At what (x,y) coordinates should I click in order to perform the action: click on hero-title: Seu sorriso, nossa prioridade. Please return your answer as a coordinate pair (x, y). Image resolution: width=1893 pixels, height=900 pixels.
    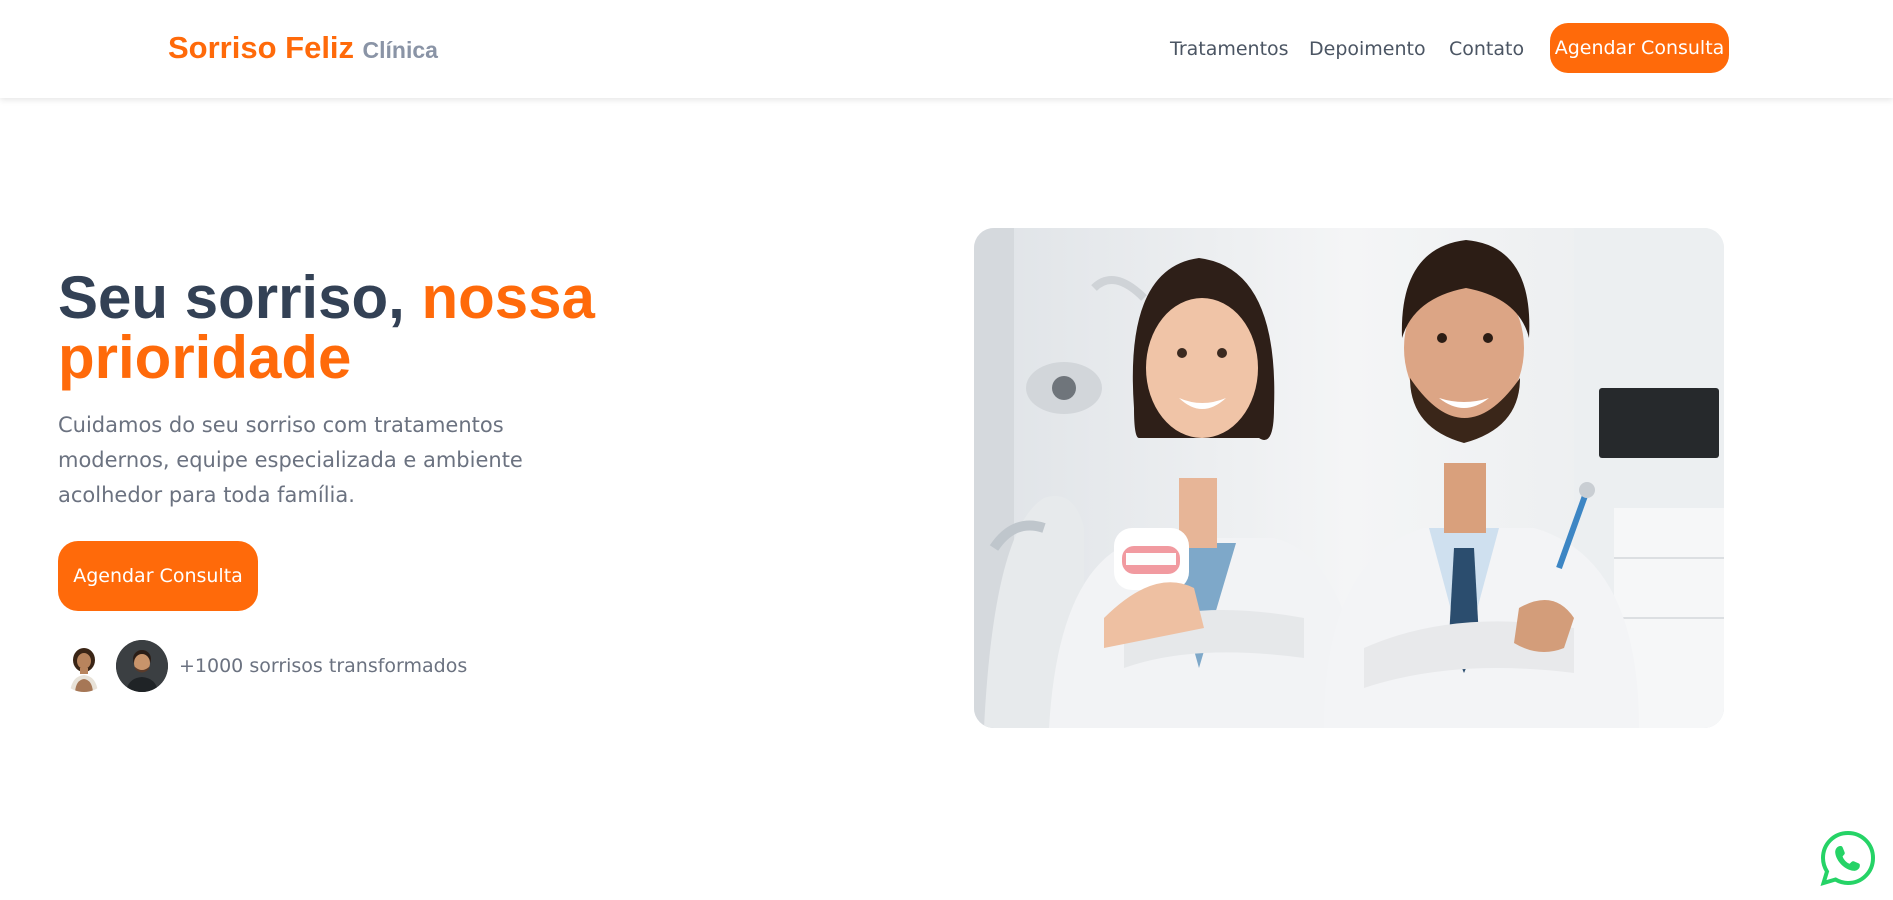
    Looking at the image, I should click on (368, 328).